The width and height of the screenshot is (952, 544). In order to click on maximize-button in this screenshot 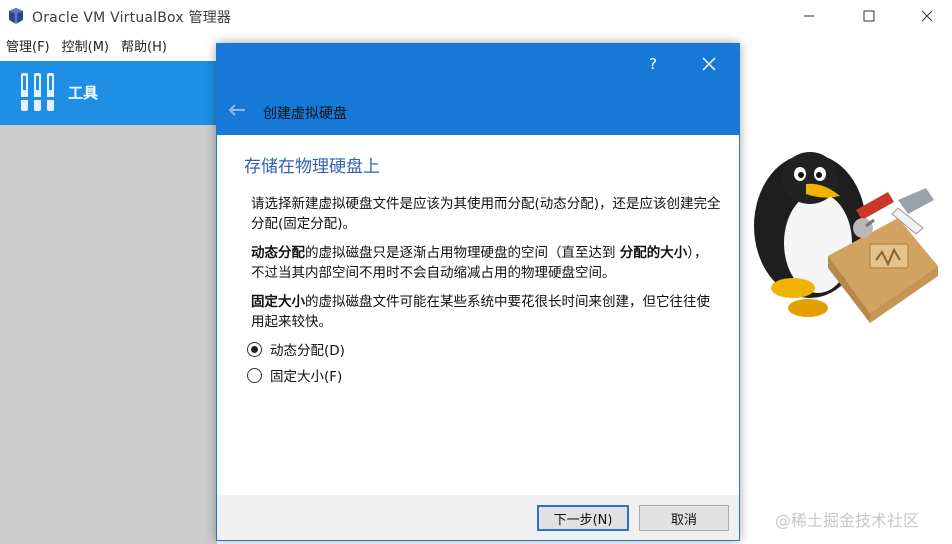, I will do `click(869, 16)`.